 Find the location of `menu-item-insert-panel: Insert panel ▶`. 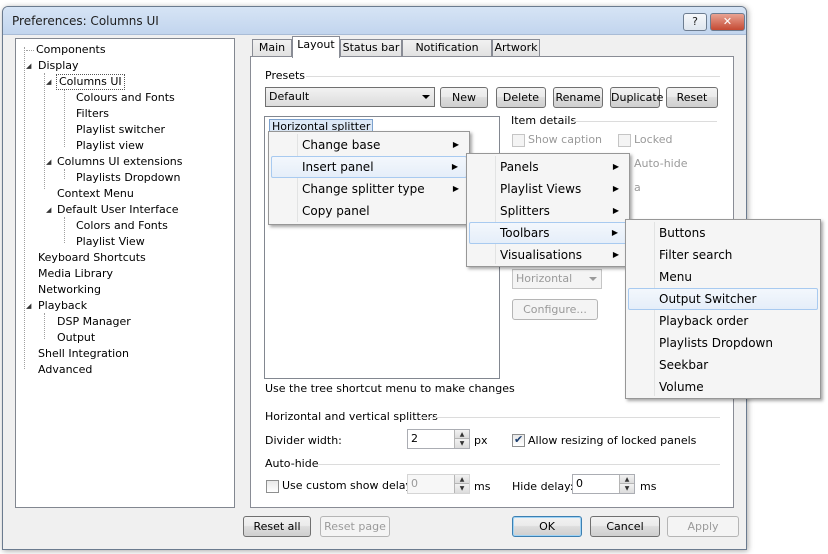

menu-item-insert-panel: Insert panel ▶ is located at coordinates (369, 167).